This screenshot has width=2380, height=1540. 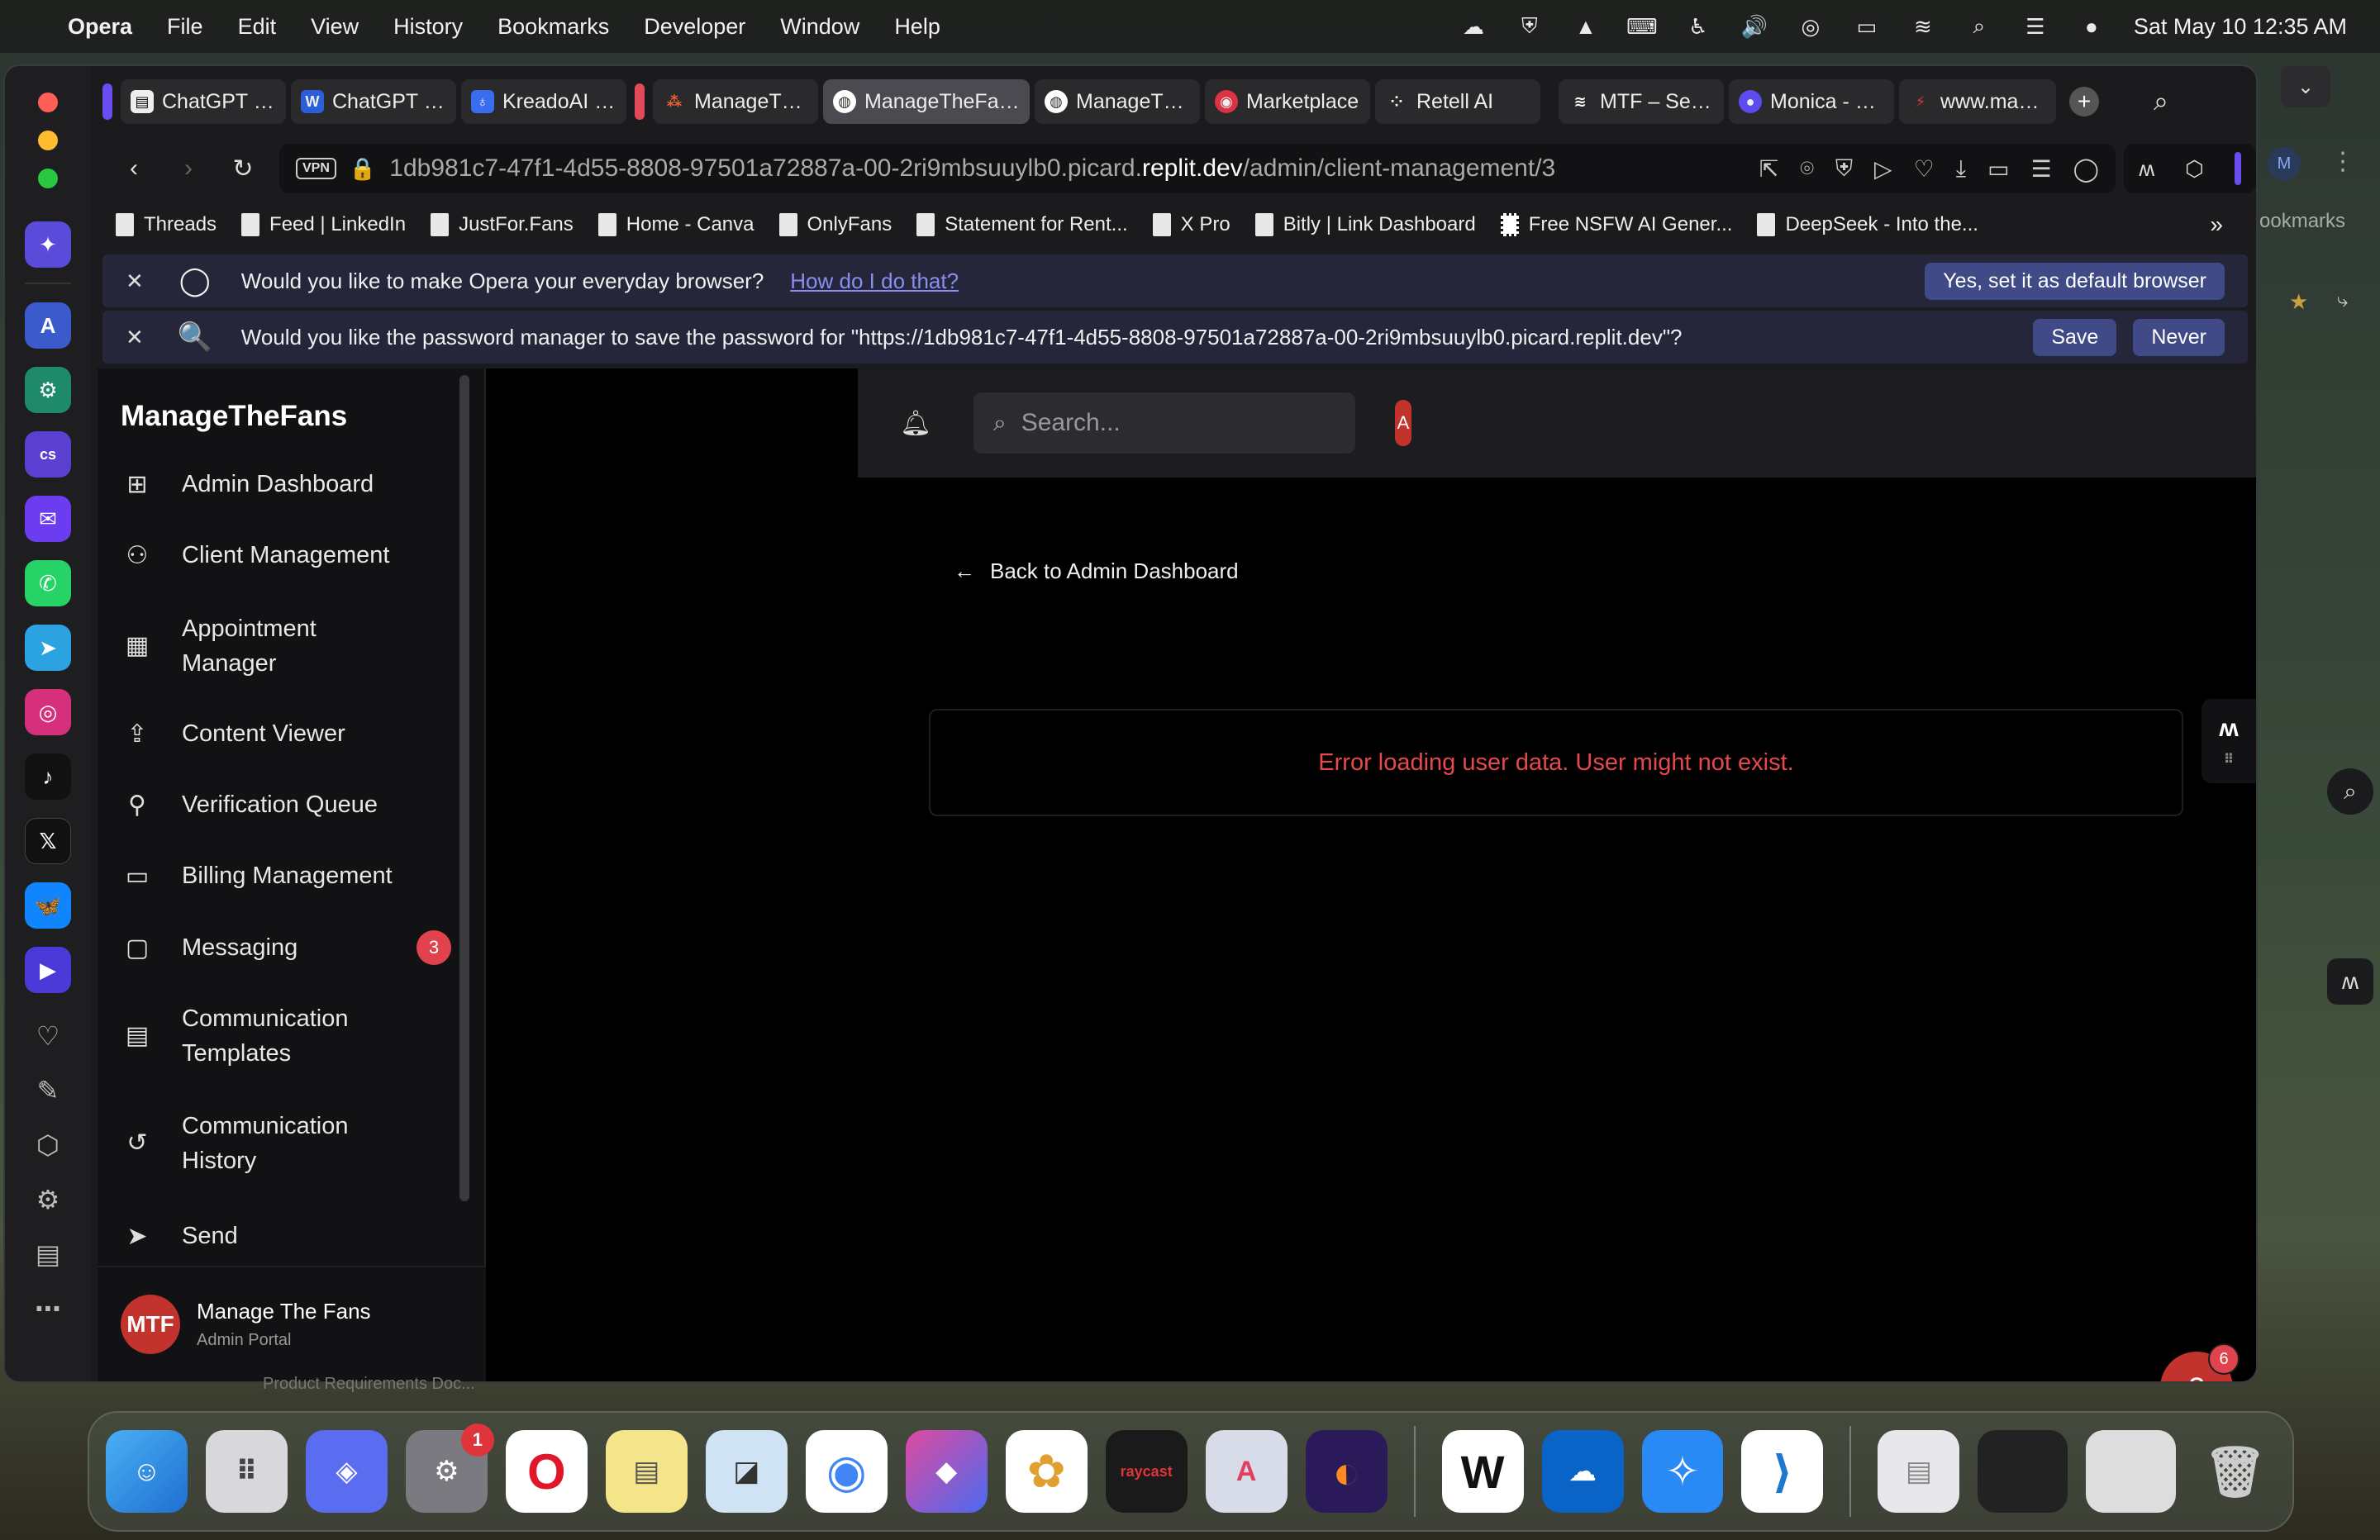 What do you see at coordinates (48, 1090) in the screenshot?
I see `edit-icon: ✎` at bounding box center [48, 1090].